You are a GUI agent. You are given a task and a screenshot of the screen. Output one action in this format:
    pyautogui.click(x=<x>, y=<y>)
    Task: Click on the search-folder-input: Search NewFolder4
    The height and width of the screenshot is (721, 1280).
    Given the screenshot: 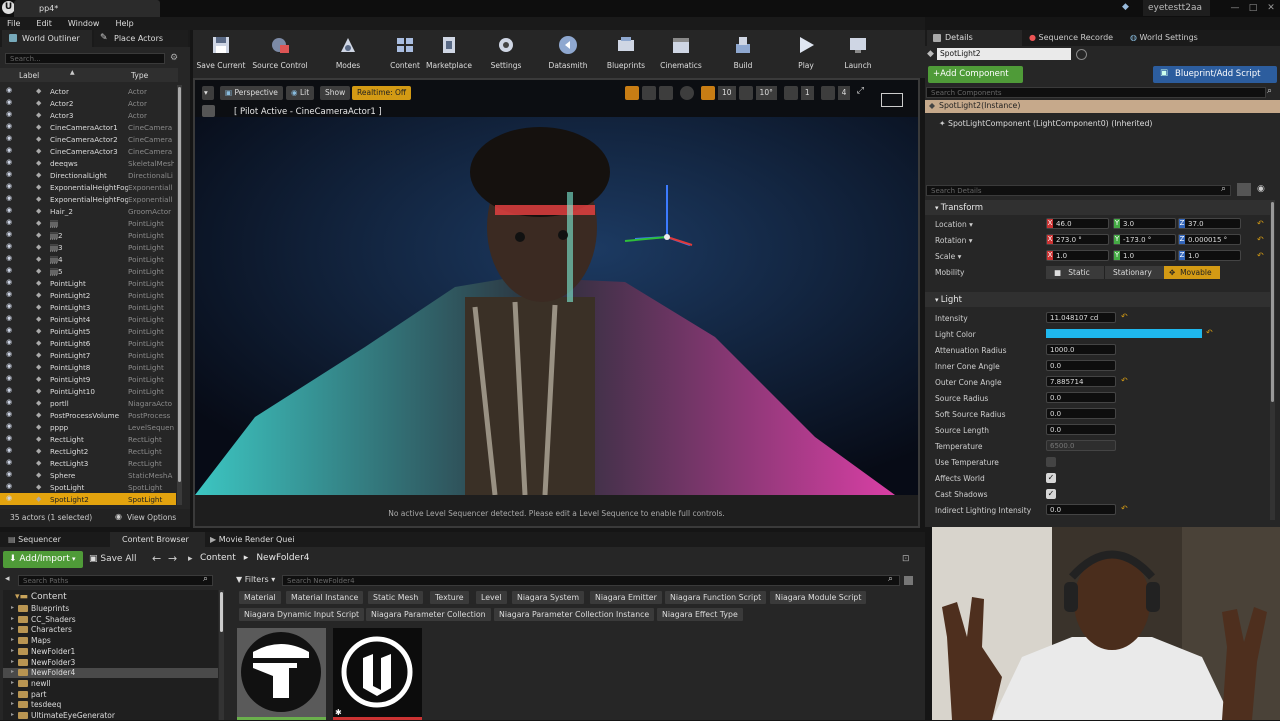 What is the action you would take?
    pyautogui.click(x=591, y=580)
    